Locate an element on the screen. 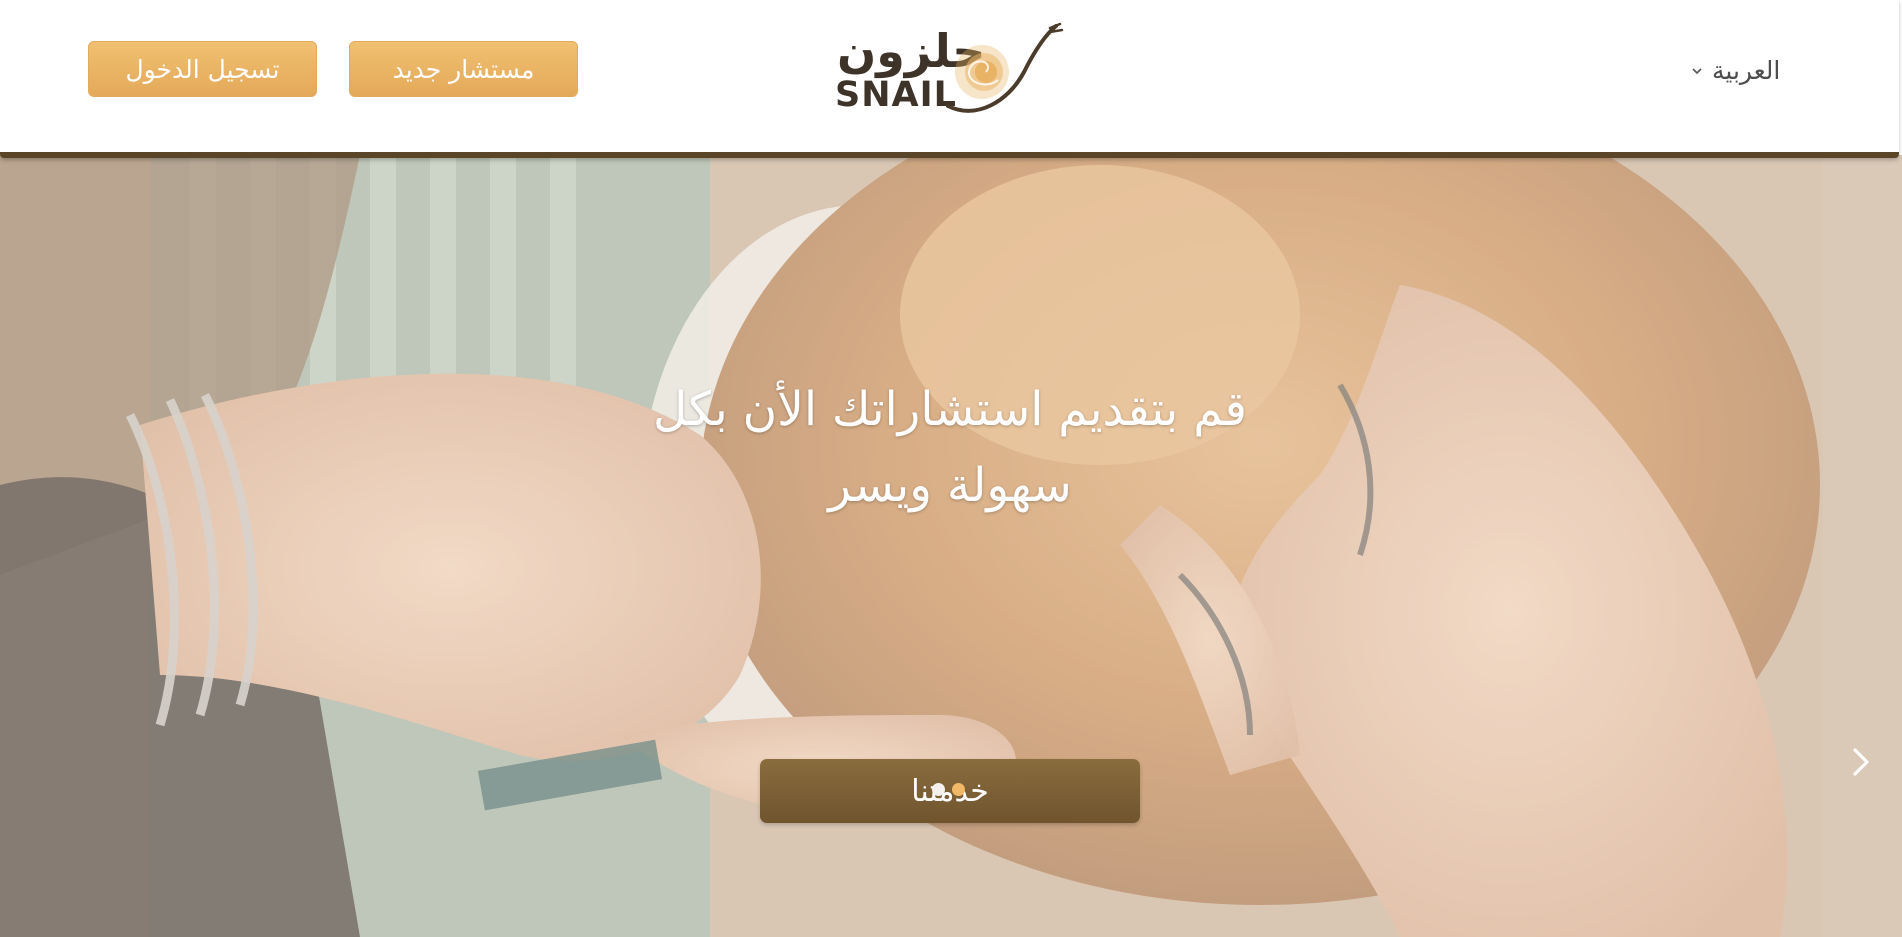  hero-side-strip is located at coordinates (1862, 546).